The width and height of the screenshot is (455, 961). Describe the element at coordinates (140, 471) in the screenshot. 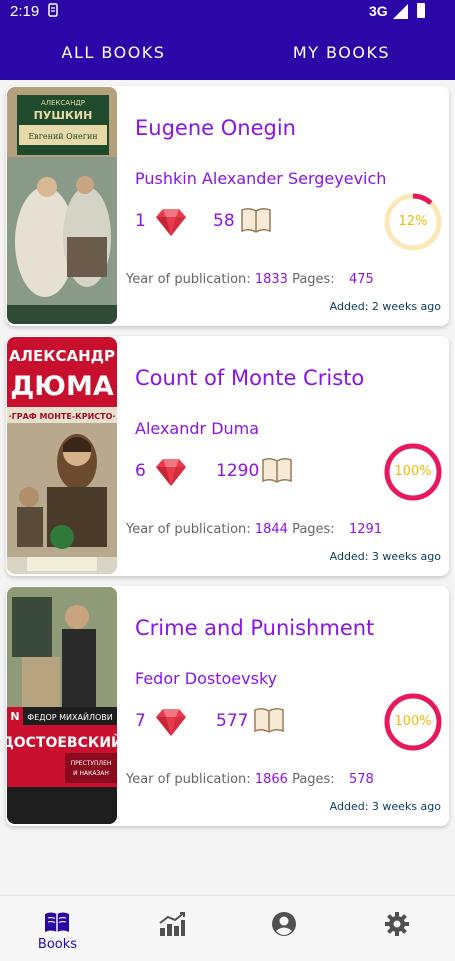

I see `rating-count: 6` at that location.